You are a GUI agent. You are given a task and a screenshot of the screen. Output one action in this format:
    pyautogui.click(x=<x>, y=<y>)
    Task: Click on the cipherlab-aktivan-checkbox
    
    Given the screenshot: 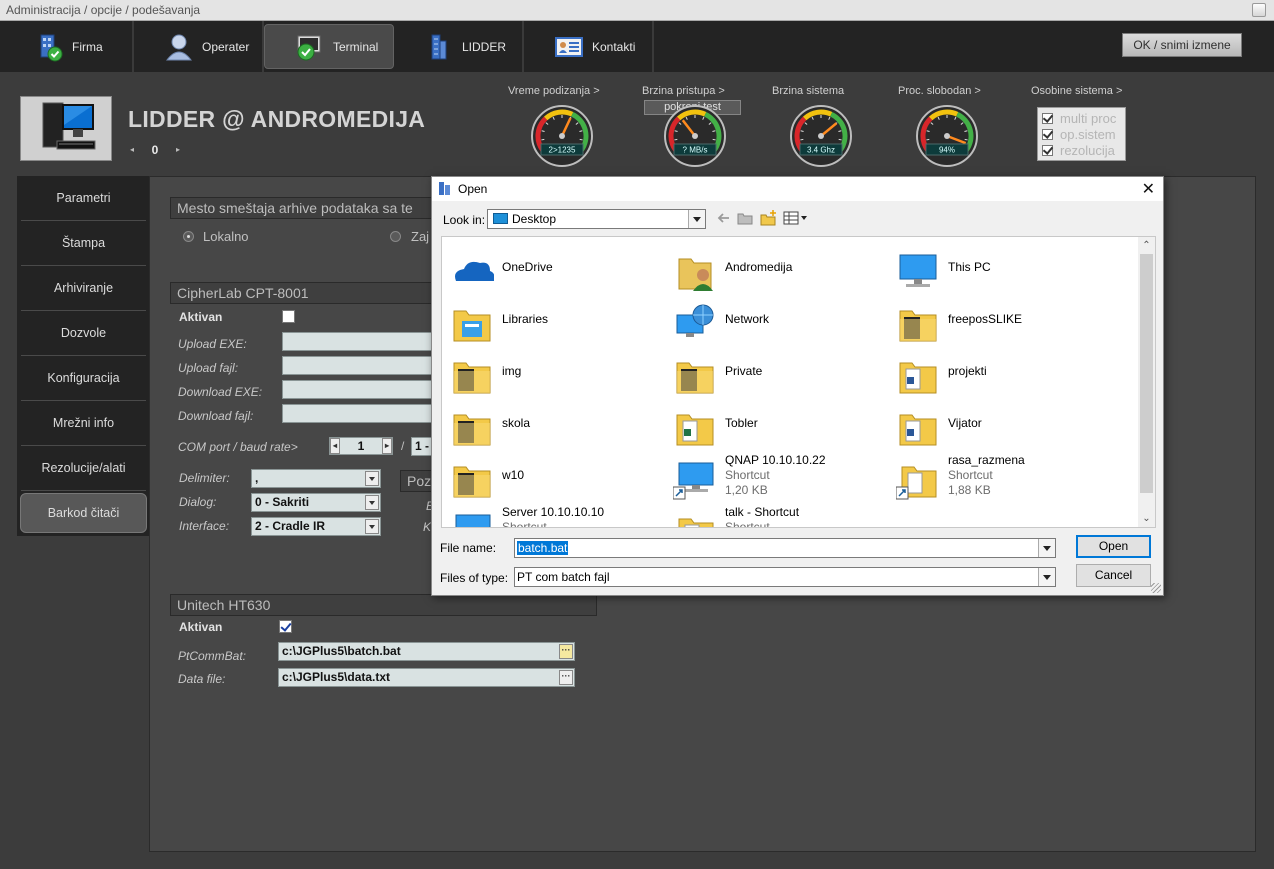 What is the action you would take?
    pyautogui.click(x=288, y=316)
    